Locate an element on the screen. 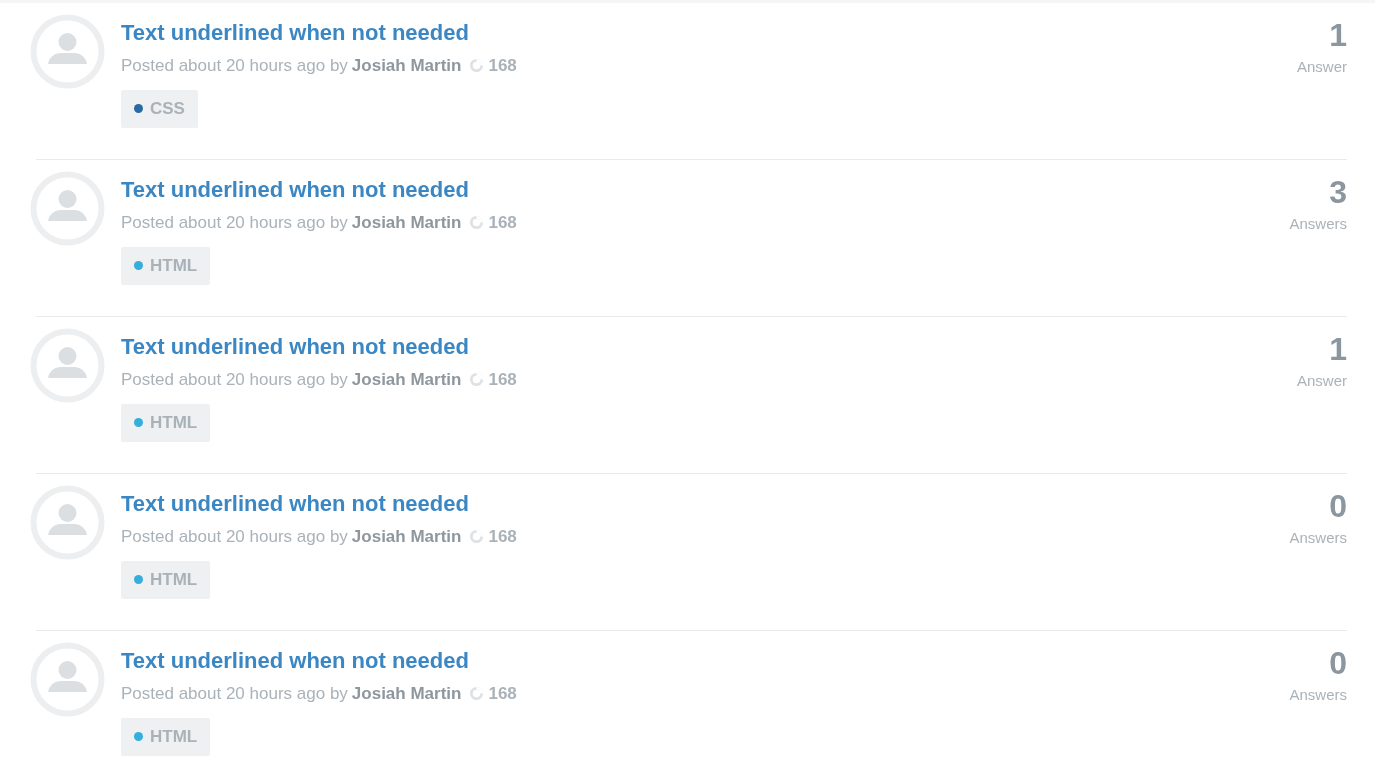 This screenshot has height=776, width=1375. answer-count: 3 is located at coordinates (1337, 192).